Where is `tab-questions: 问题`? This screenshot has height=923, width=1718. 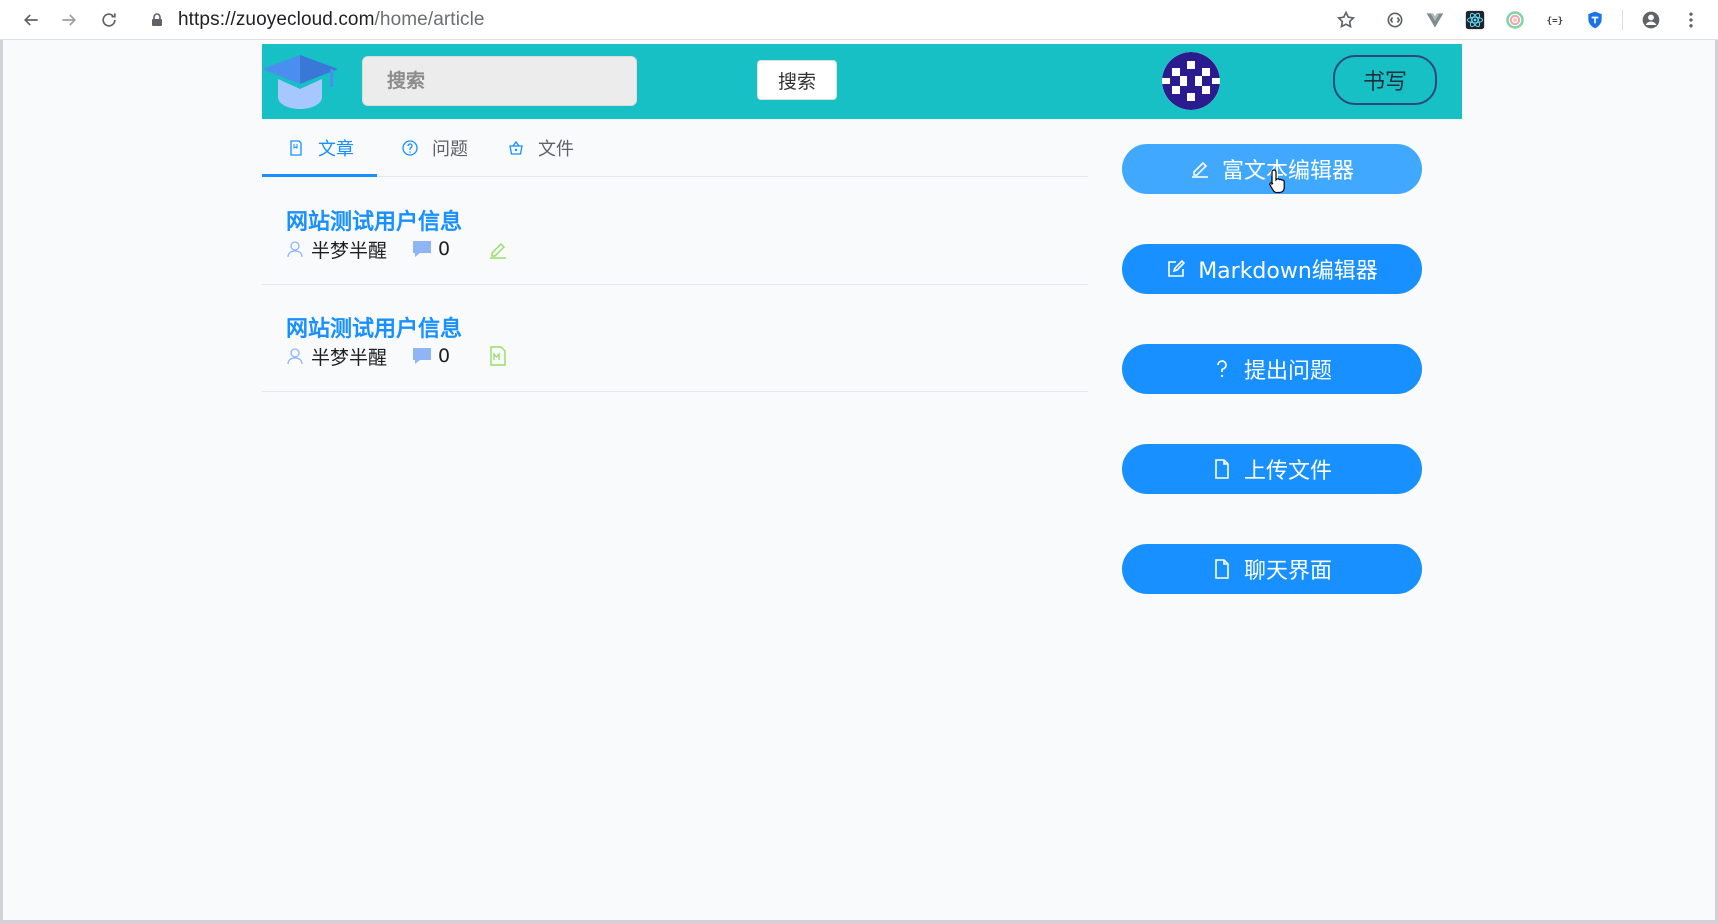 tab-questions: 问题 is located at coordinates (435, 148).